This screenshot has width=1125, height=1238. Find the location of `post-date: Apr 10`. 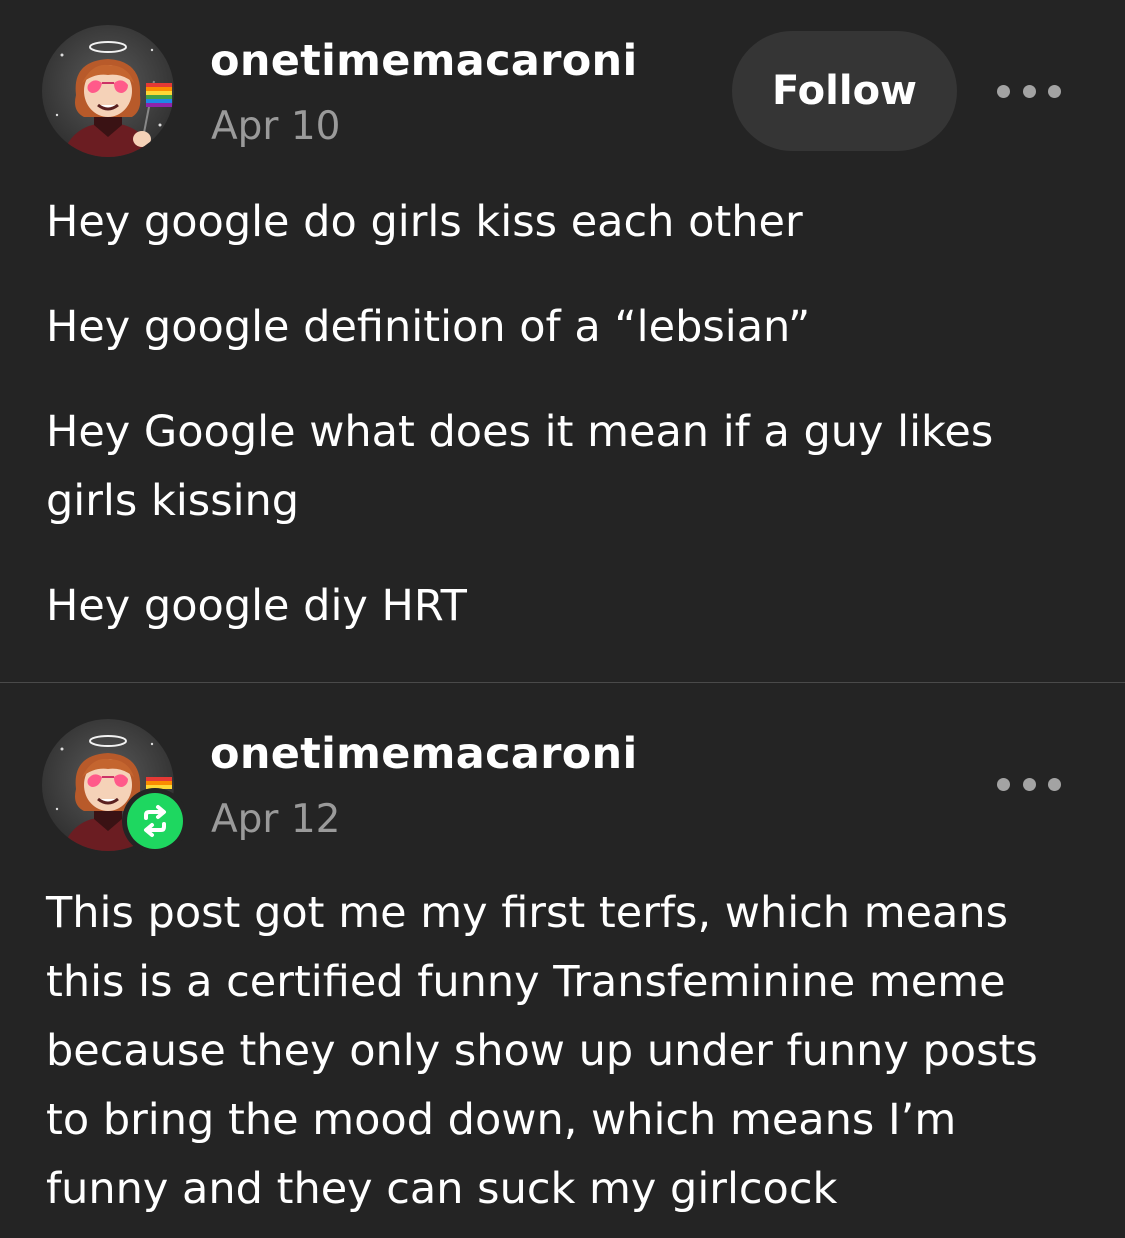

post-date: Apr 10 is located at coordinates (276, 126).